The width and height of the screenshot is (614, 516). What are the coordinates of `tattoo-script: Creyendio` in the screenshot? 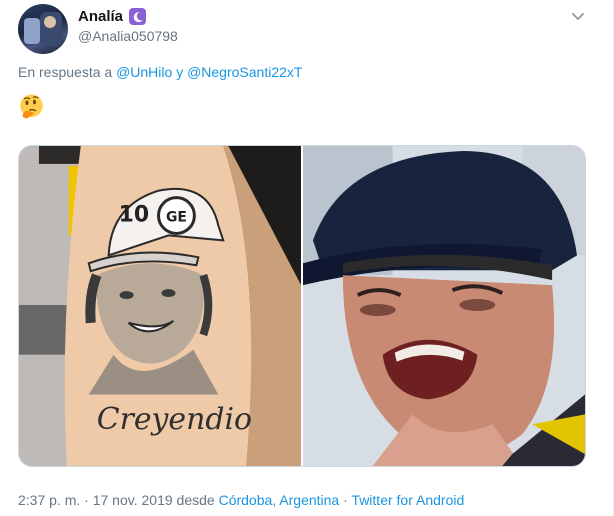 It's located at (174, 419).